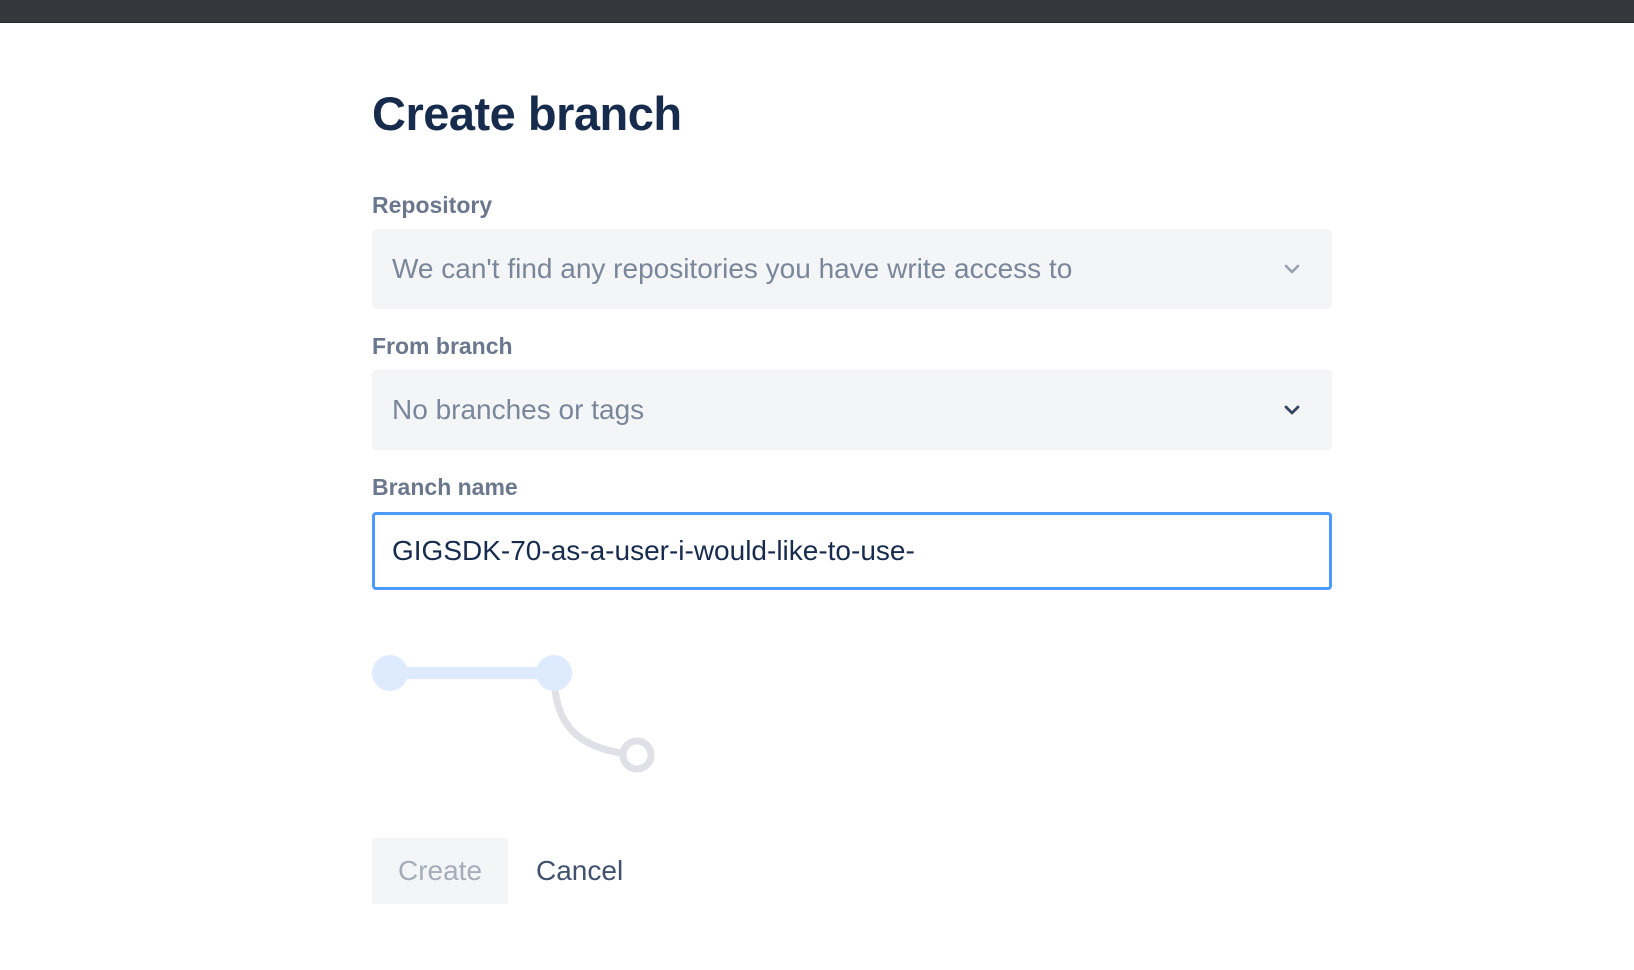  I want to click on page-title: Create branch, so click(527, 113).